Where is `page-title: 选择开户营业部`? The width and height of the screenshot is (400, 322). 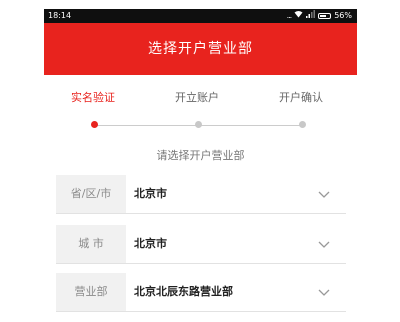
page-title: 选择开户营业部 is located at coordinates (200, 49).